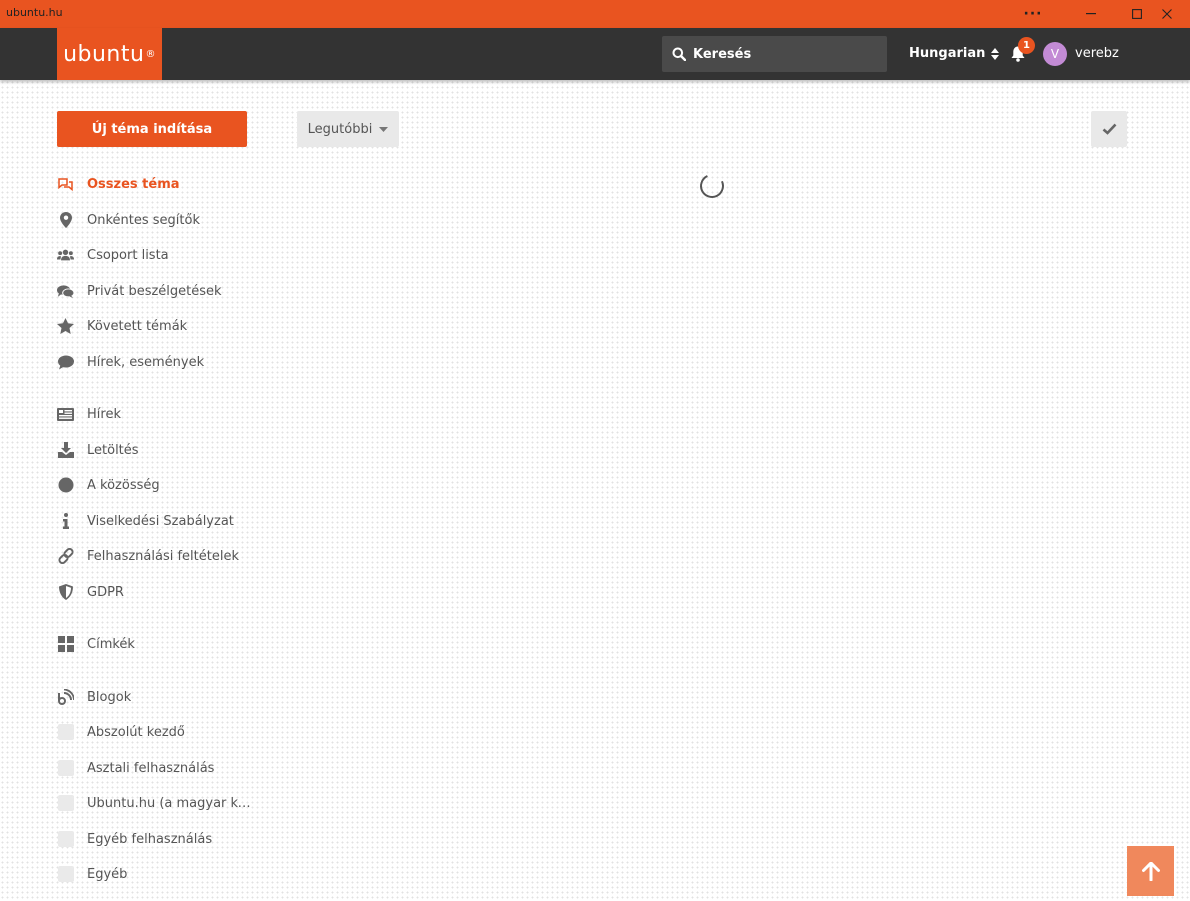 Image resolution: width=1190 pixels, height=901 pixels. I want to click on sidebar-item-label: Felhasználási feltételek, so click(163, 556).